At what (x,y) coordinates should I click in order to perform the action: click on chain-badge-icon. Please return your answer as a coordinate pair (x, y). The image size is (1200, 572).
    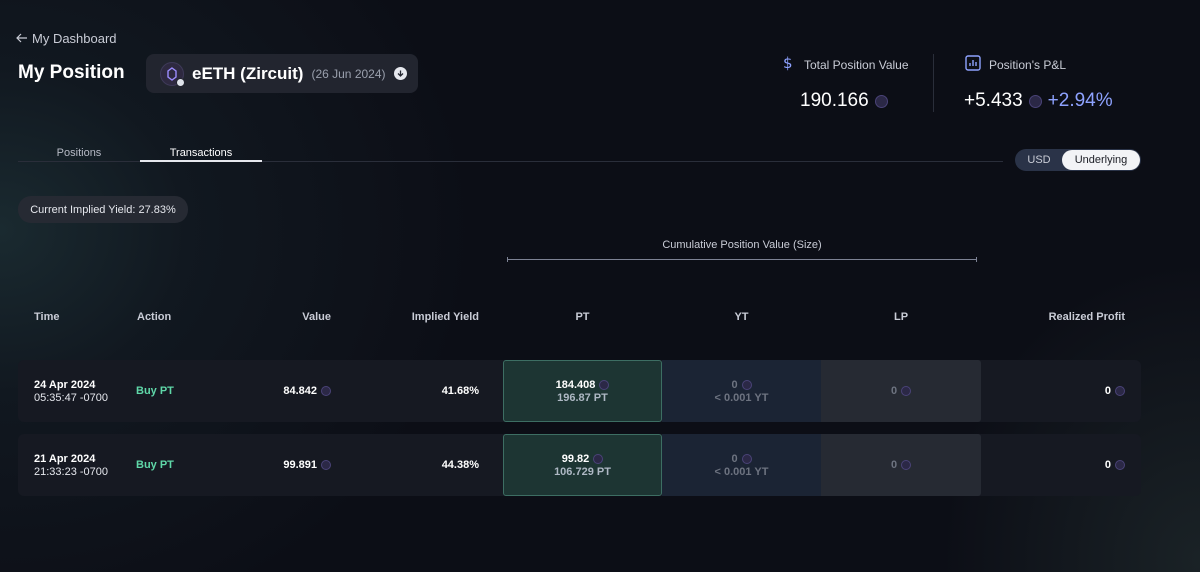
    Looking at the image, I should click on (180, 82).